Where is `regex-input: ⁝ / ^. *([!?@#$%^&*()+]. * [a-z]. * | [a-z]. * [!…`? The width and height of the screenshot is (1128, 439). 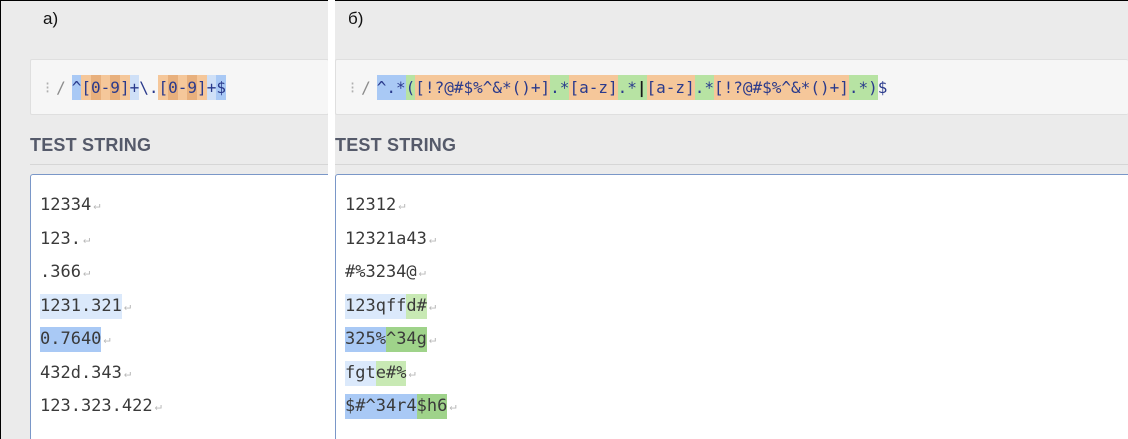
regex-input: ⁝ / ^. *([!?@#$%^&*()+]. * [a-z]. * | [a-z]. * [!… is located at coordinates (731, 87).